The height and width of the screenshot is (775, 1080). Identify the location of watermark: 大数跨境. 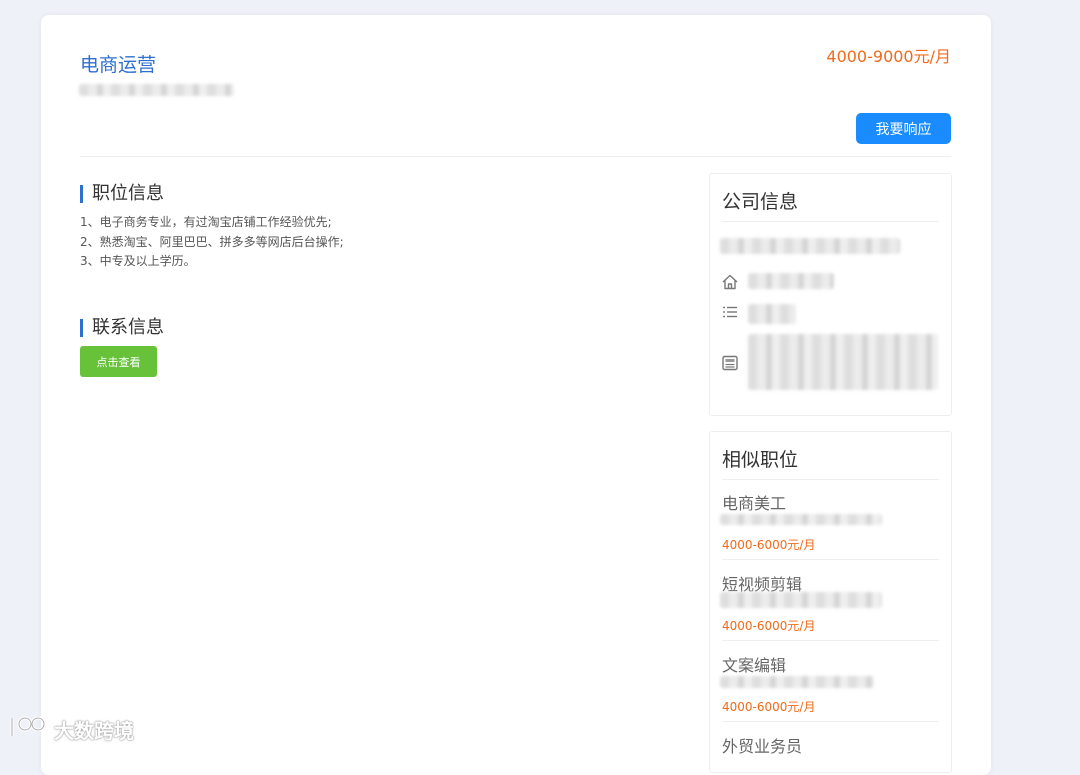
(71, 729).